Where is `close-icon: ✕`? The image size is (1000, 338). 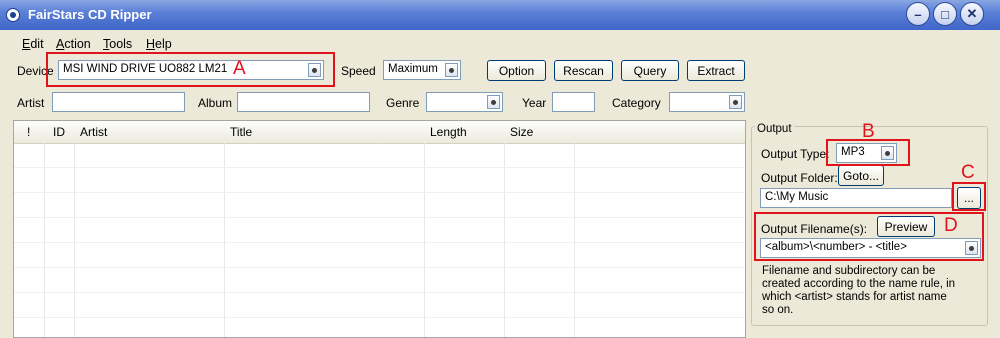
close-icon: ✕ is located at coordinates (972, 13).